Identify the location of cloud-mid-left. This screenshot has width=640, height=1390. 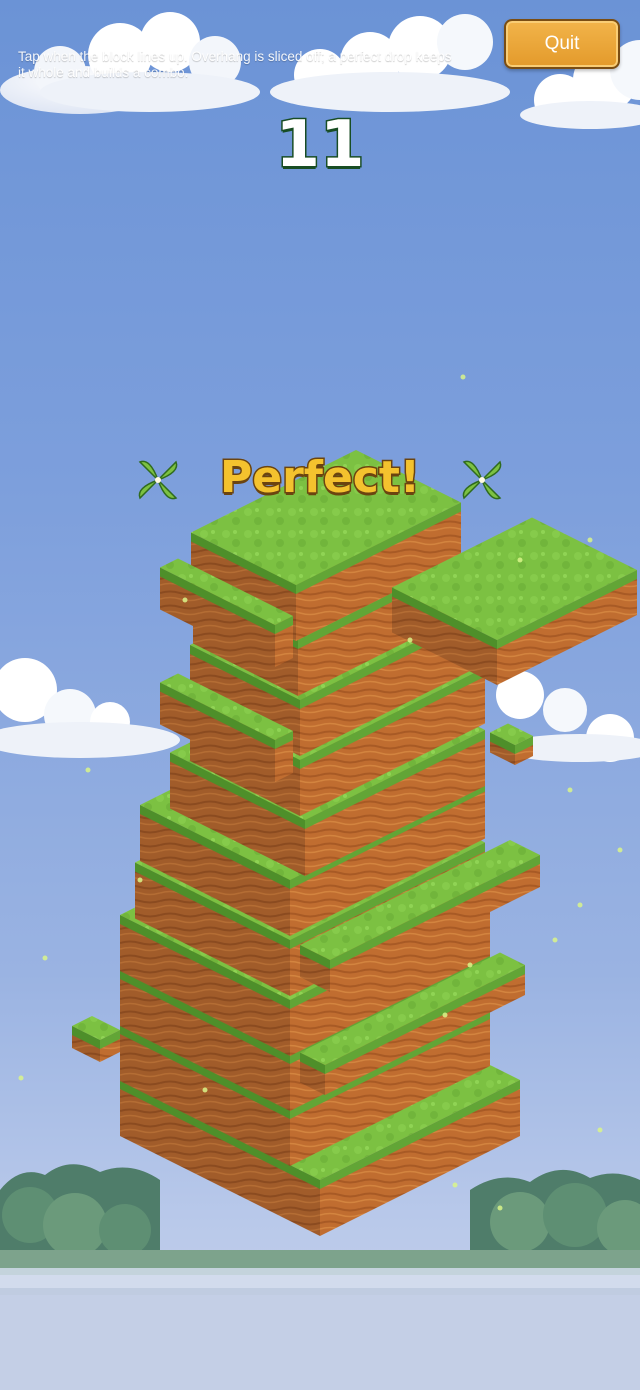
(90, 708).